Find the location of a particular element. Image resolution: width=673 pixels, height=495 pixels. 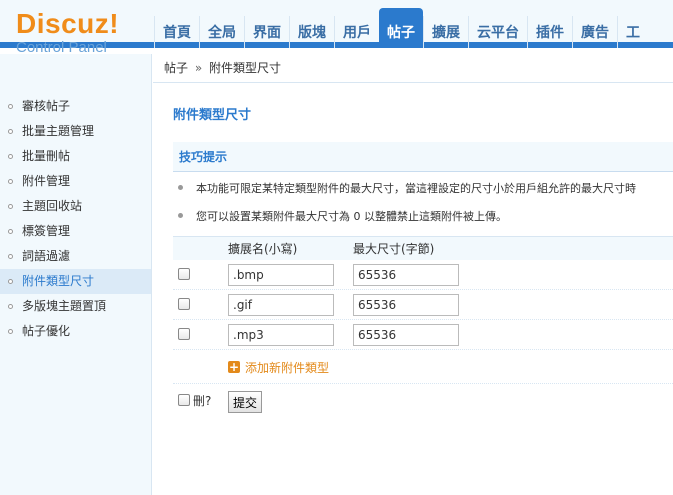

nav-tab-cloud: 云平台 is located at coordinates (497, 32).